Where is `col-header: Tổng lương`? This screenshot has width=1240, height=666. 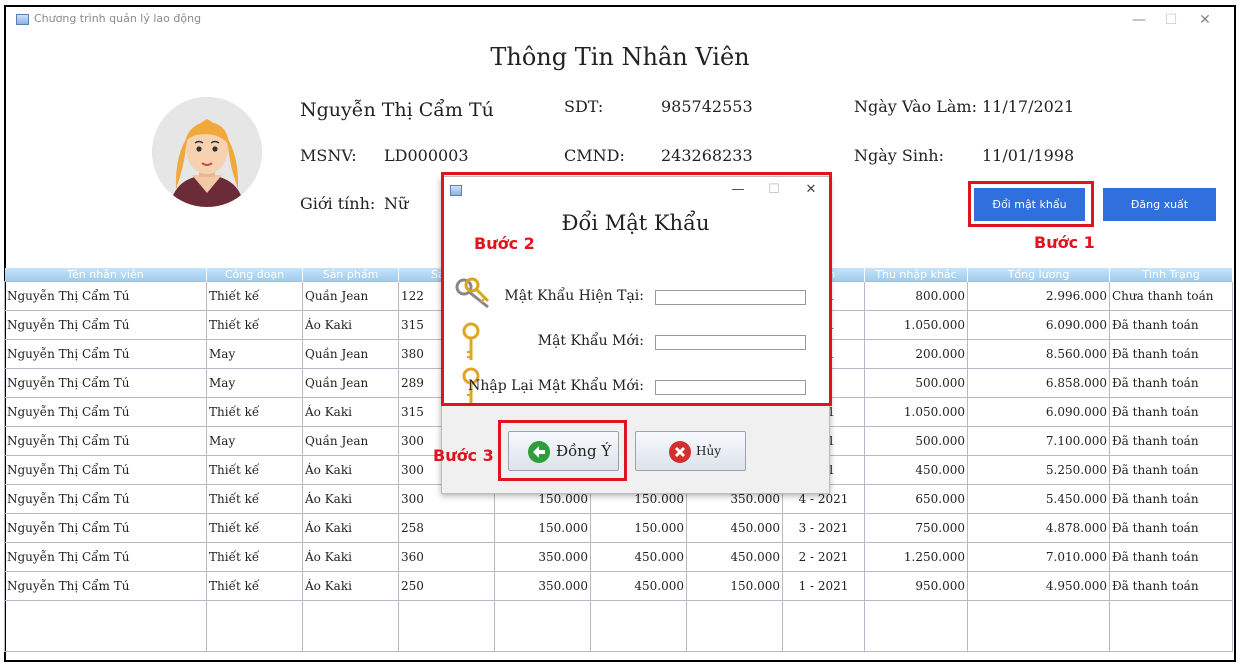
col-header: Tổng lương is located at coordinates (1038, 275).